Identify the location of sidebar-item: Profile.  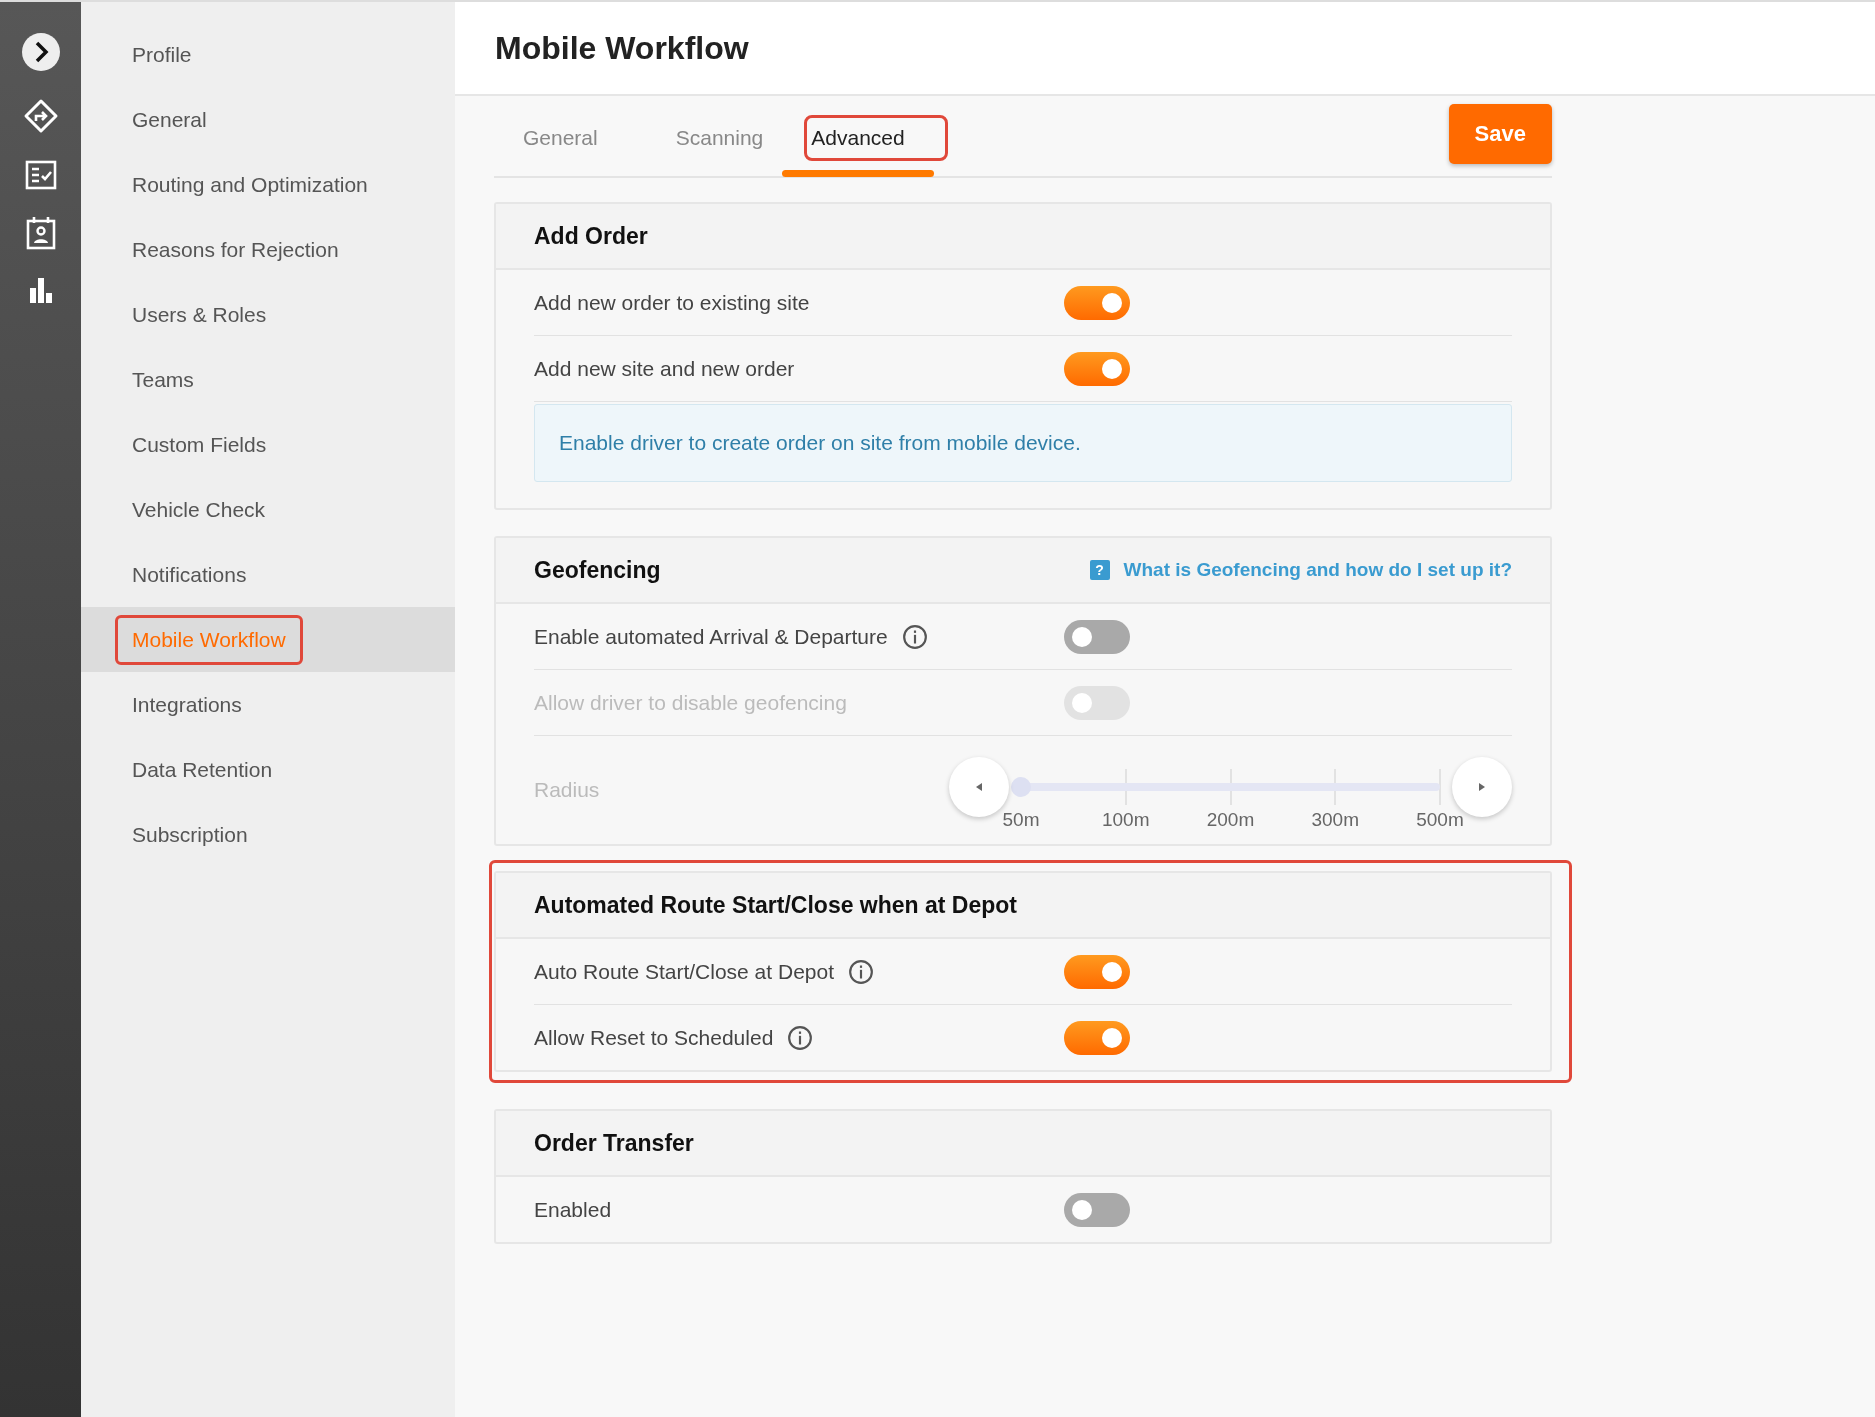
(162, 54).